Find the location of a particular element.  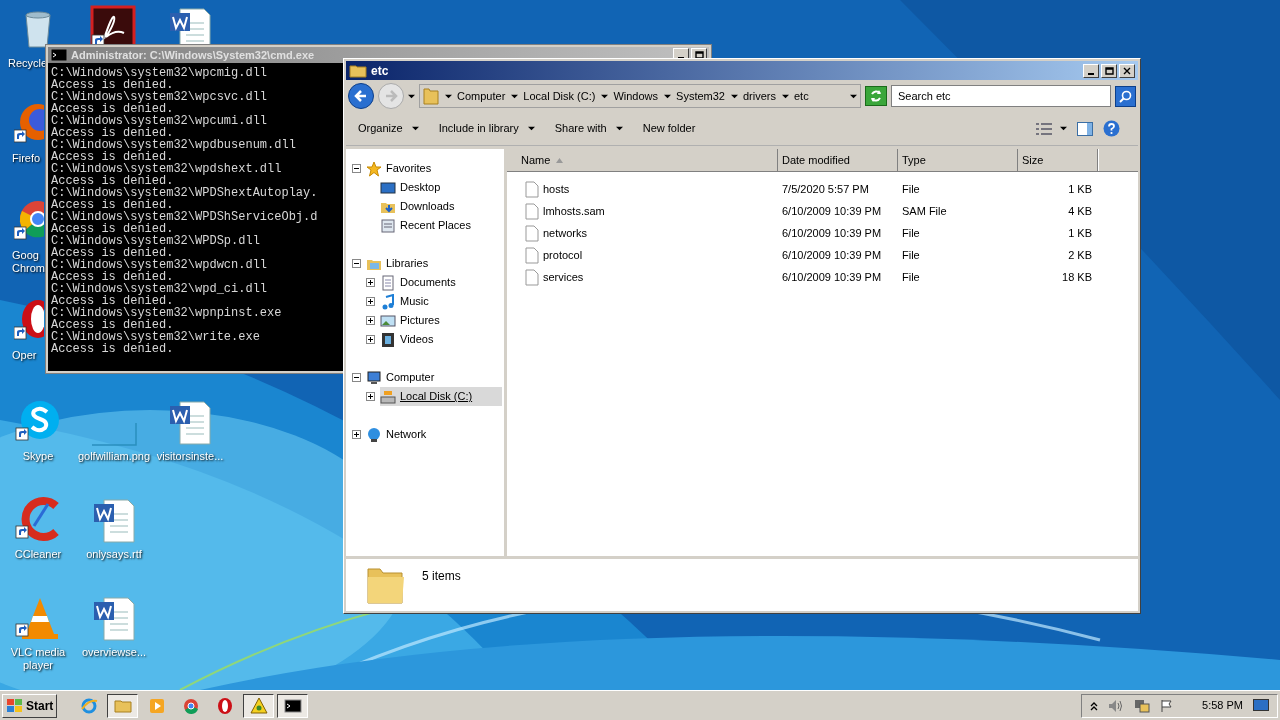

help-button is located at coordinates (1111, 128).